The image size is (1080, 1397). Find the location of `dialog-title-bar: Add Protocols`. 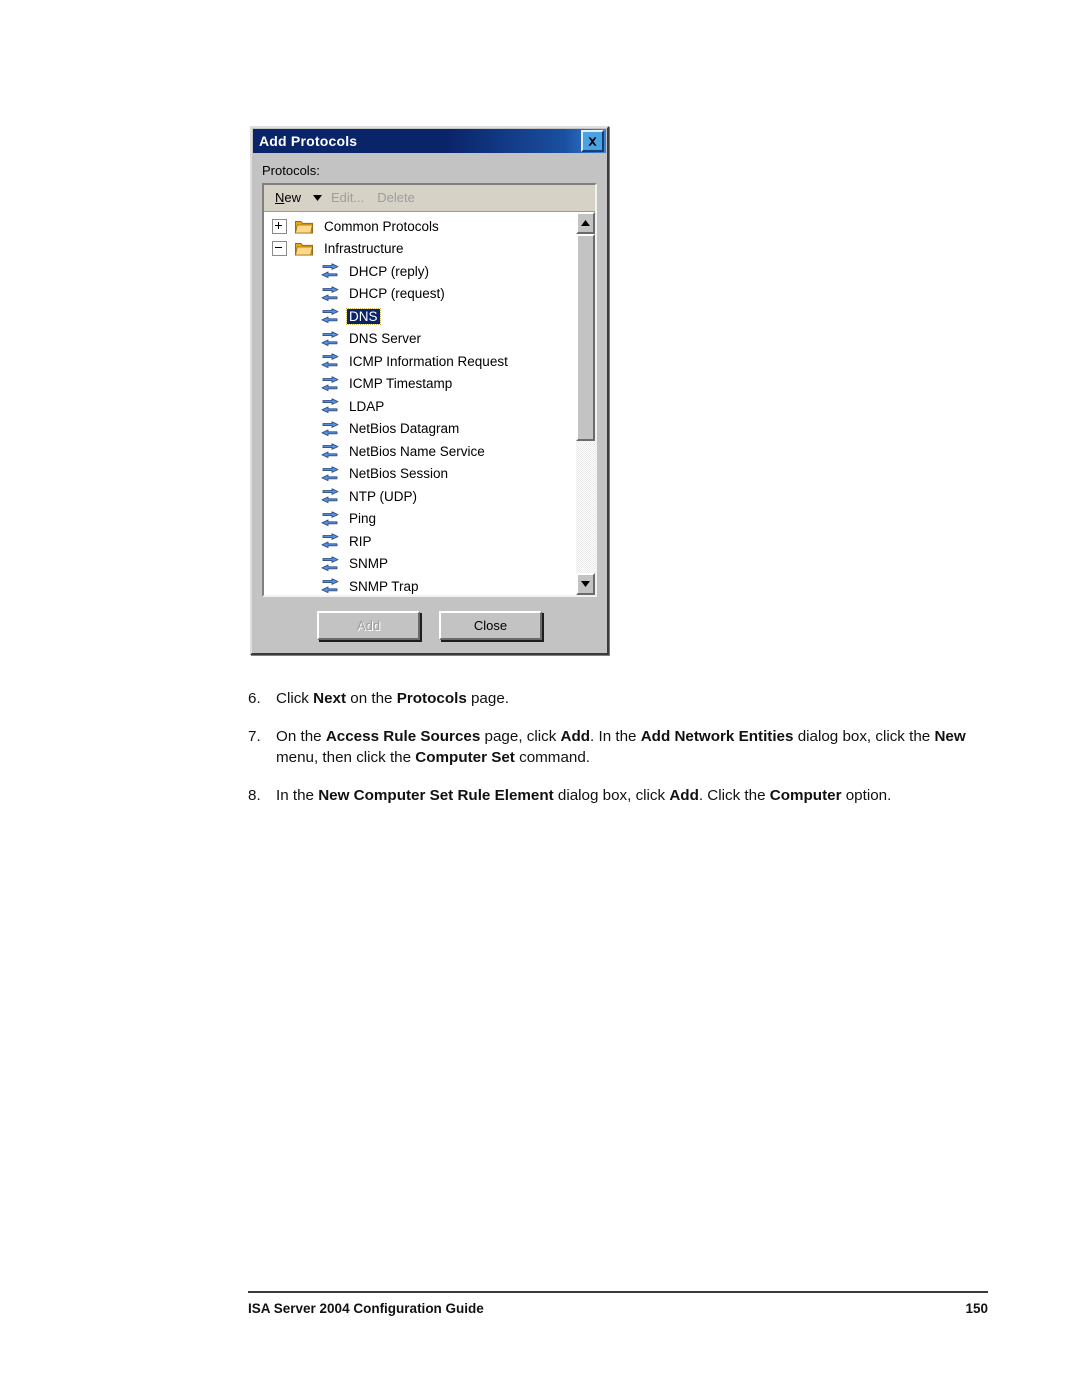

dialog-title-bar: Add Protocols is located at coordinates (429, 141).